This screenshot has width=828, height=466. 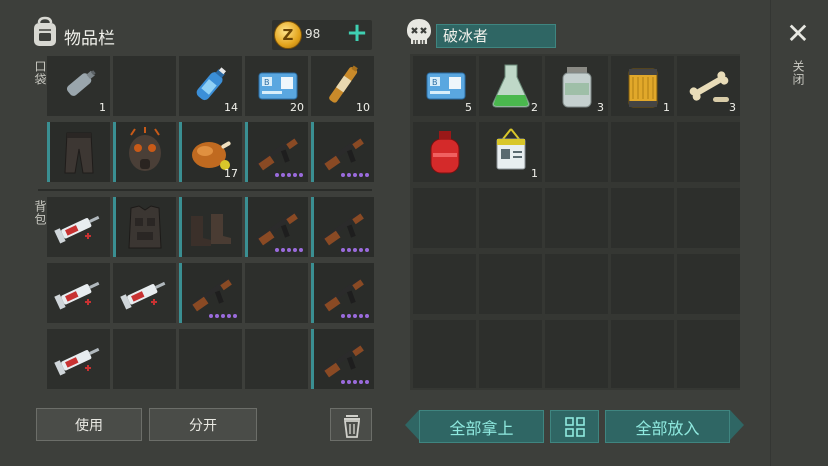 What do you see at coordinates (144, 152) in the screenshot?
I see `slot-gas-mask` at bounding box center [144, 152].